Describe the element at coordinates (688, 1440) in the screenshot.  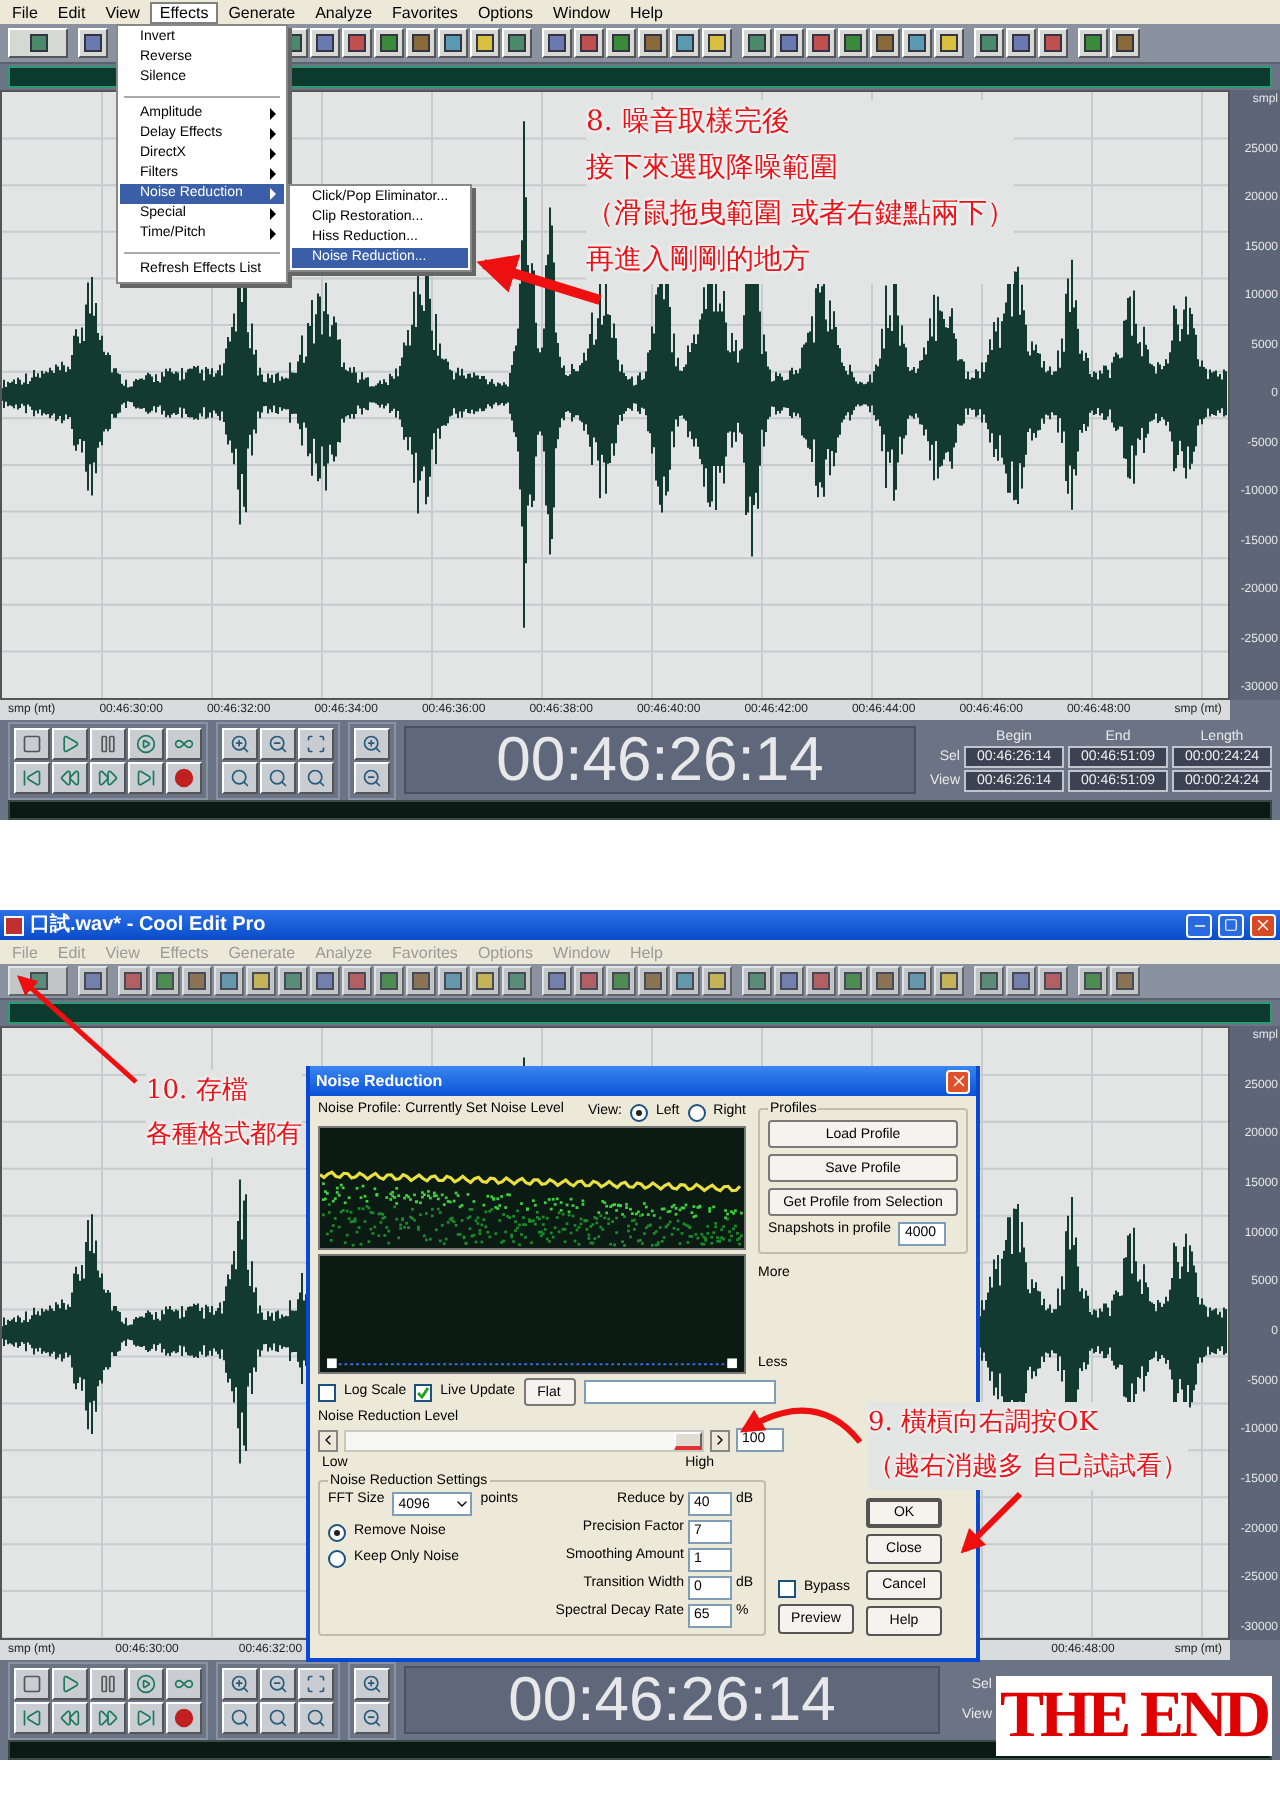
I see `slider-thumb` at that location.